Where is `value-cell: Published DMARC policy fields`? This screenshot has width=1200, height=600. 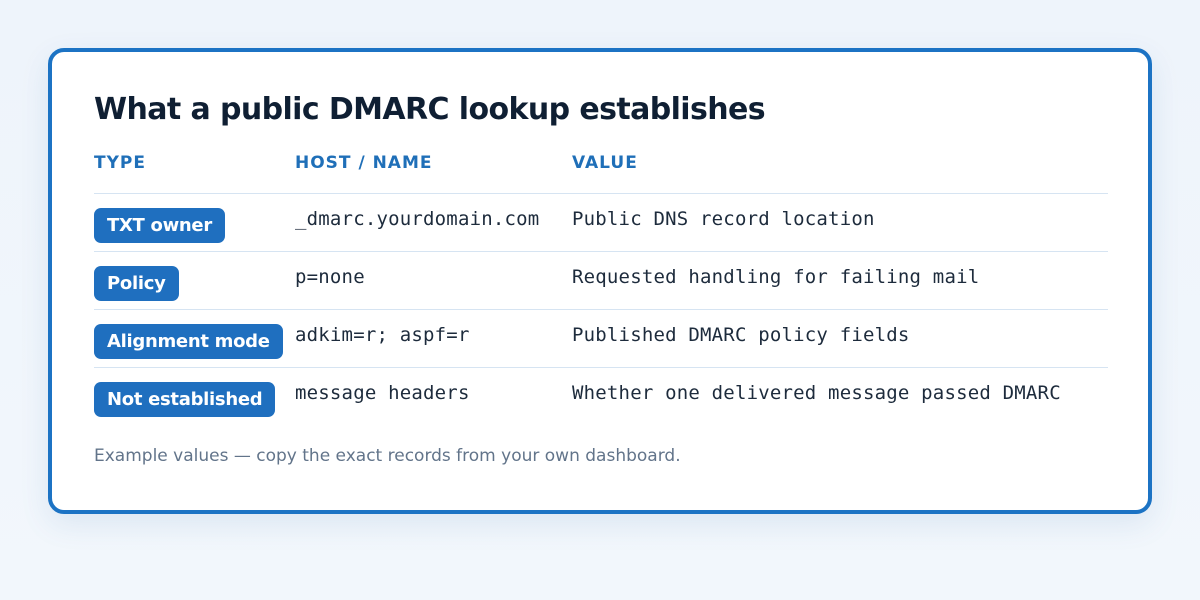 value-cell: Published DMARC policy fields is located at coordinates (741, 335).